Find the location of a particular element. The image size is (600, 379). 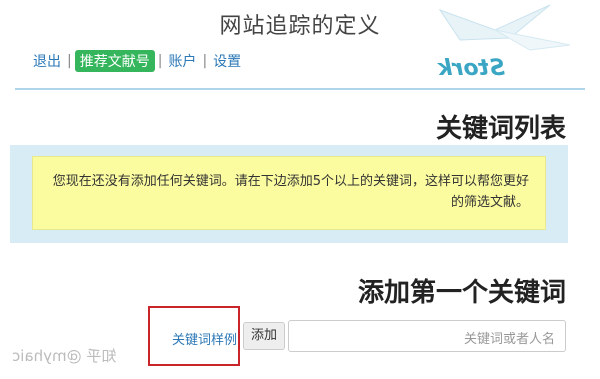

keyword-example-link: 关键词样例 is located at coordinates (204, 338).